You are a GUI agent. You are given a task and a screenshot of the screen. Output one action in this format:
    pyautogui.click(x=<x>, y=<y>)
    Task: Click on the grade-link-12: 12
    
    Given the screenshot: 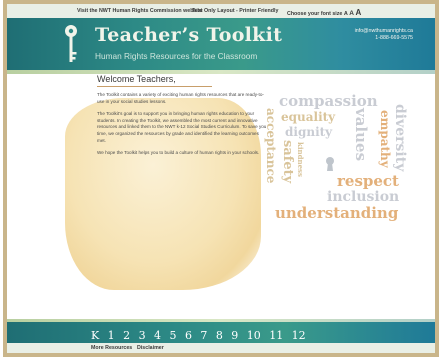 What is the action you would take?
    pyautogui.click(x=299, y=335)
    